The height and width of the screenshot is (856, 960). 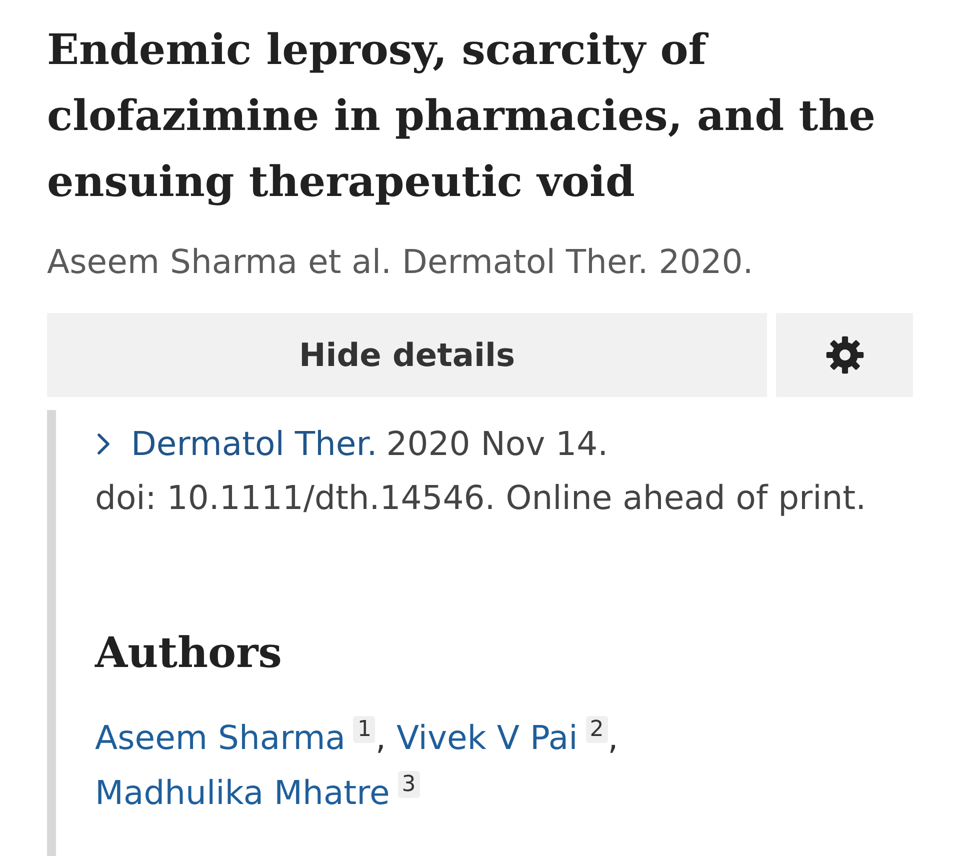 What do you see at coordinates (481, 498) in the screenshot?
I see `doi-text: doi: 10.1111/dth.14546. Online ahead of print.` at bounding box center [481, 498].